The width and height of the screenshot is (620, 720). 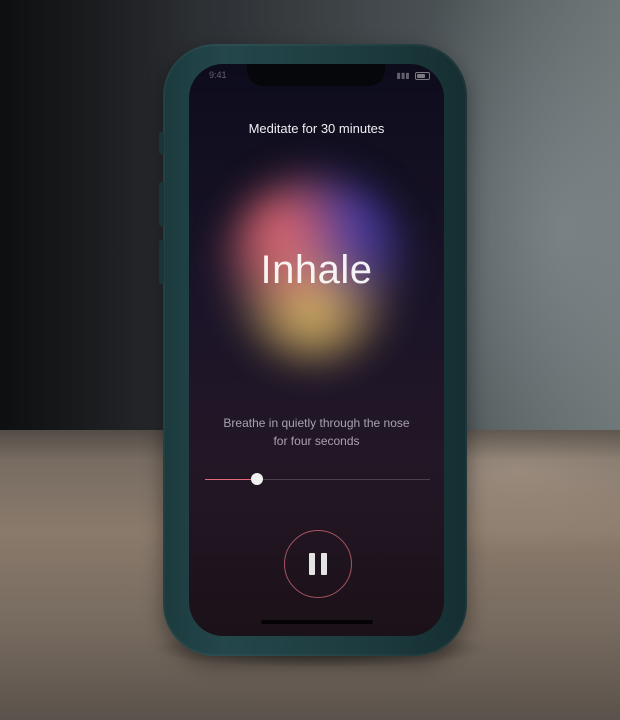 What do you see at coordinates (316, 270) in the screenshot?
I see `breath-phase-label: Inhale` at bounding box center [316, 270].